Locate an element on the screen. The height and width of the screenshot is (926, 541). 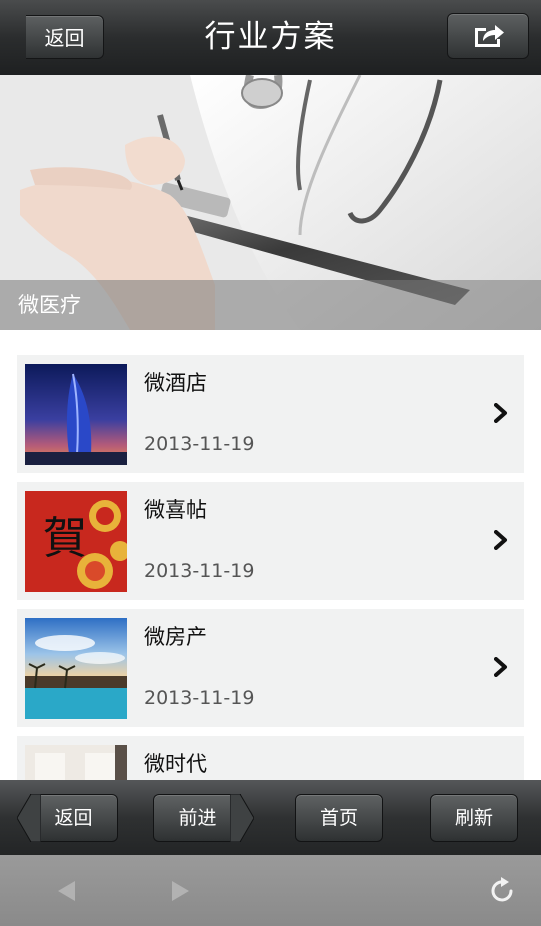
nav-home-button: 首页 is located at coordinates (339, 818).